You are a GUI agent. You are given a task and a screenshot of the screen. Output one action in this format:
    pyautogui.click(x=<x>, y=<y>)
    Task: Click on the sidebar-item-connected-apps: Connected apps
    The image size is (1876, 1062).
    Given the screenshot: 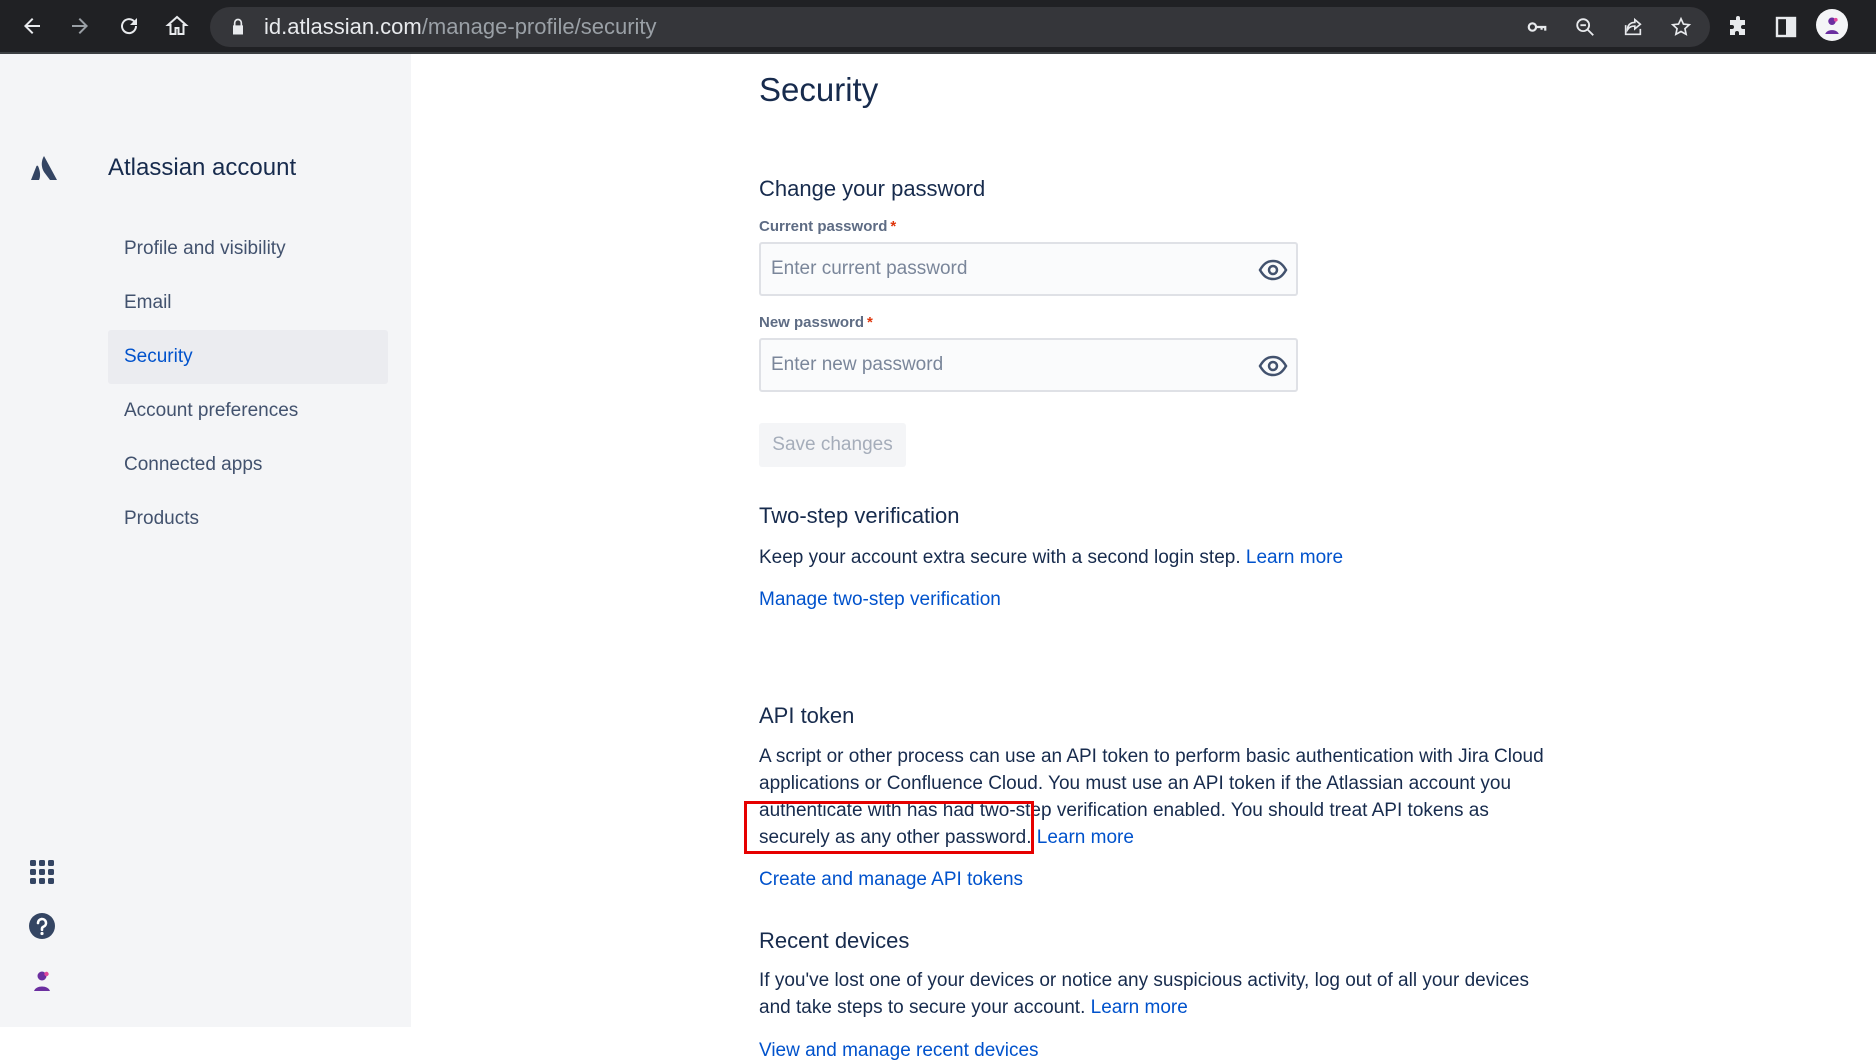 What is the action you would take?
    pyautogui.click(x=248, y=465)
    